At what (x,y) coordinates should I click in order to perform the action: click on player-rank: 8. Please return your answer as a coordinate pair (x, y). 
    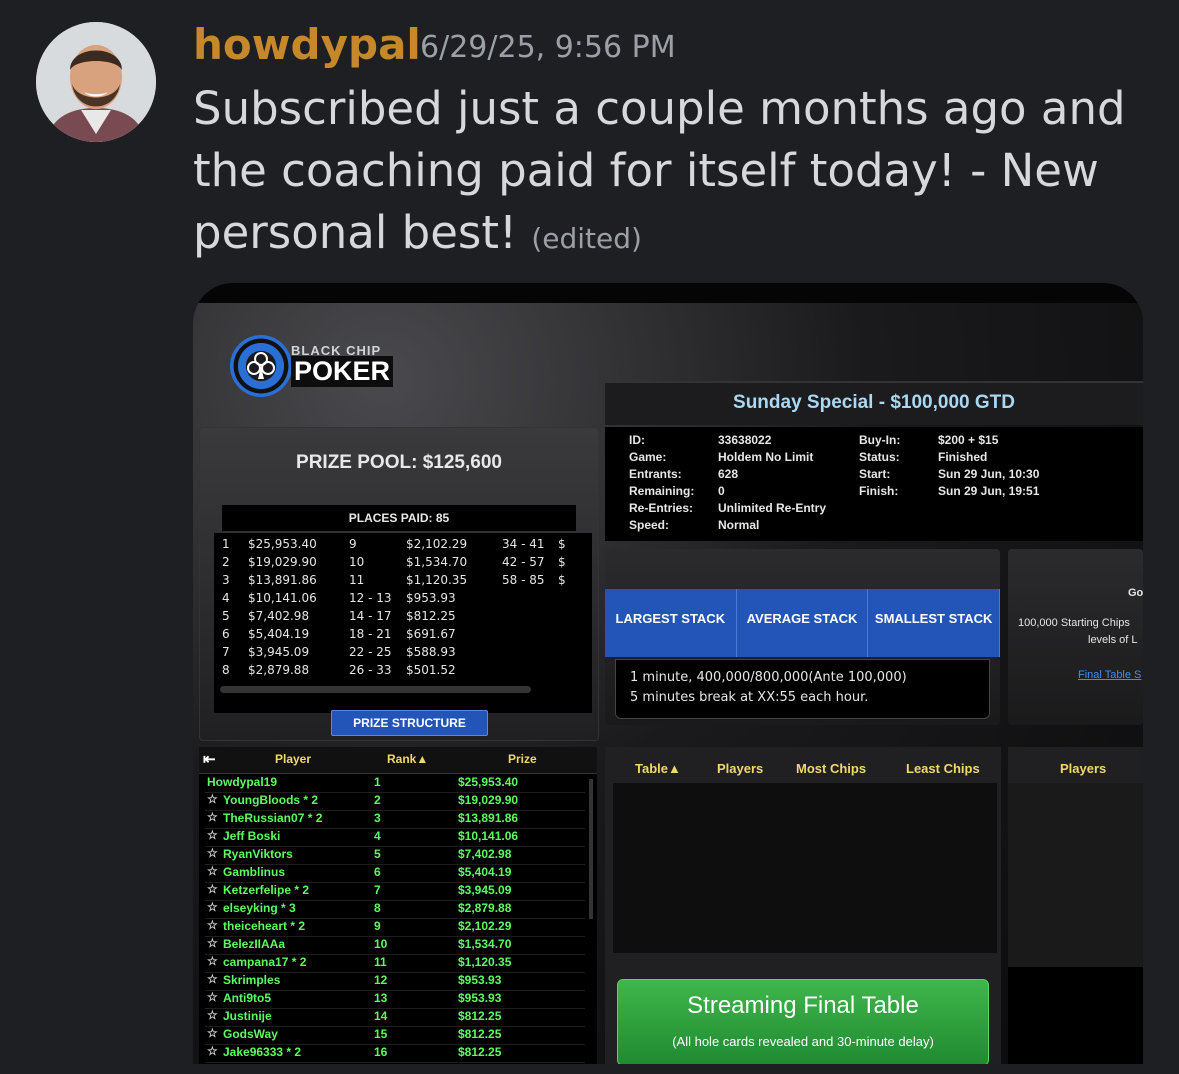
    Looking at the image, I should click on (377, 908).